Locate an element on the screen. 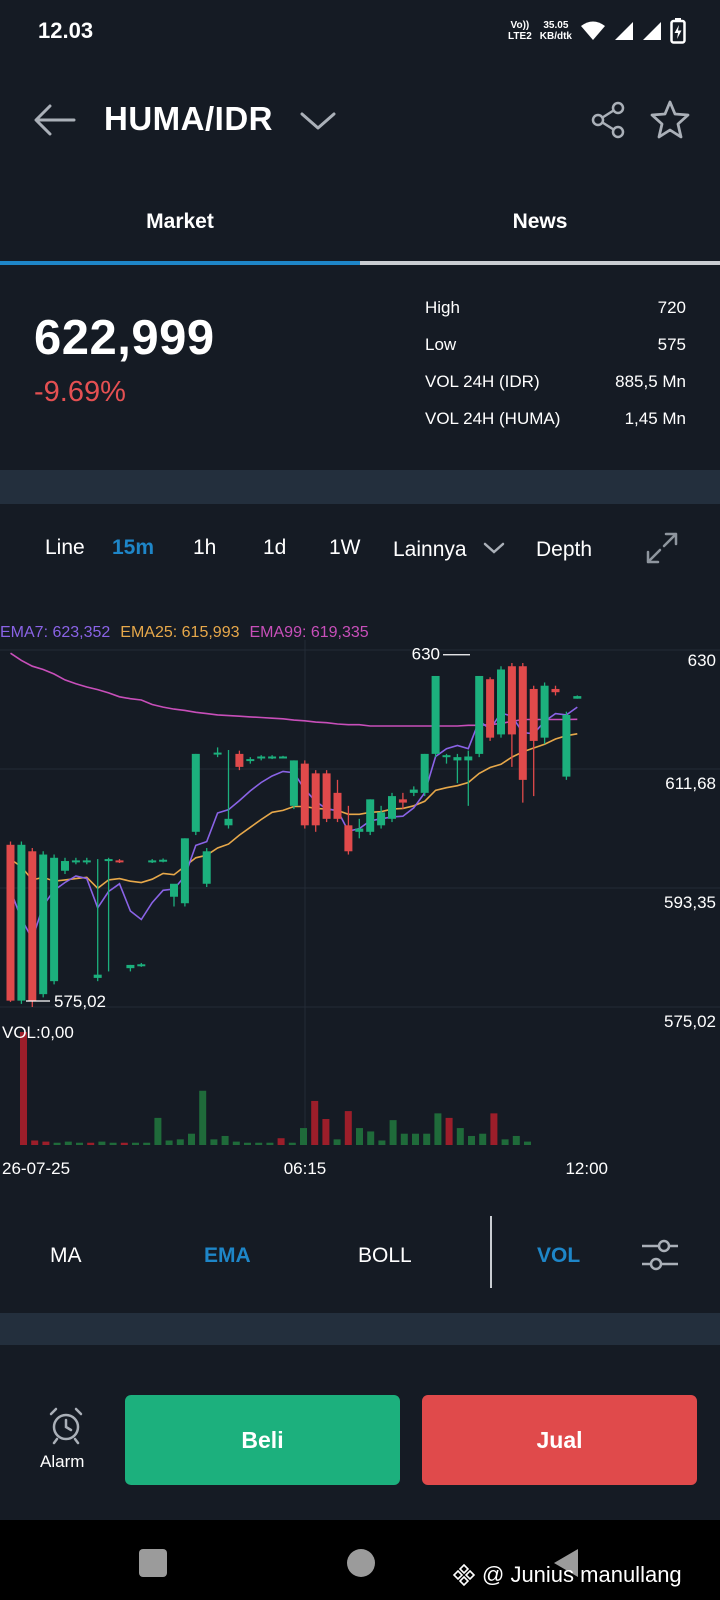  tab-market: Market is located at coordinates (180, 227).